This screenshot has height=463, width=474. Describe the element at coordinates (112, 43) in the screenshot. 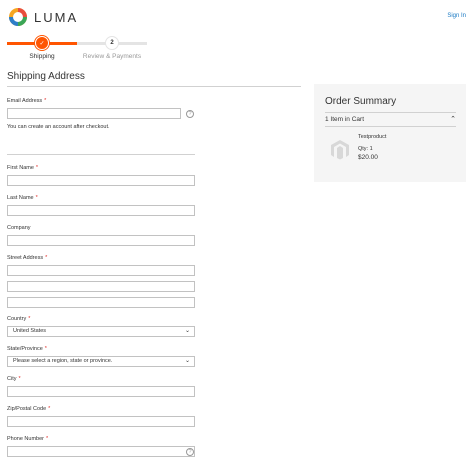

I see `step-review-number: 2` at that location.